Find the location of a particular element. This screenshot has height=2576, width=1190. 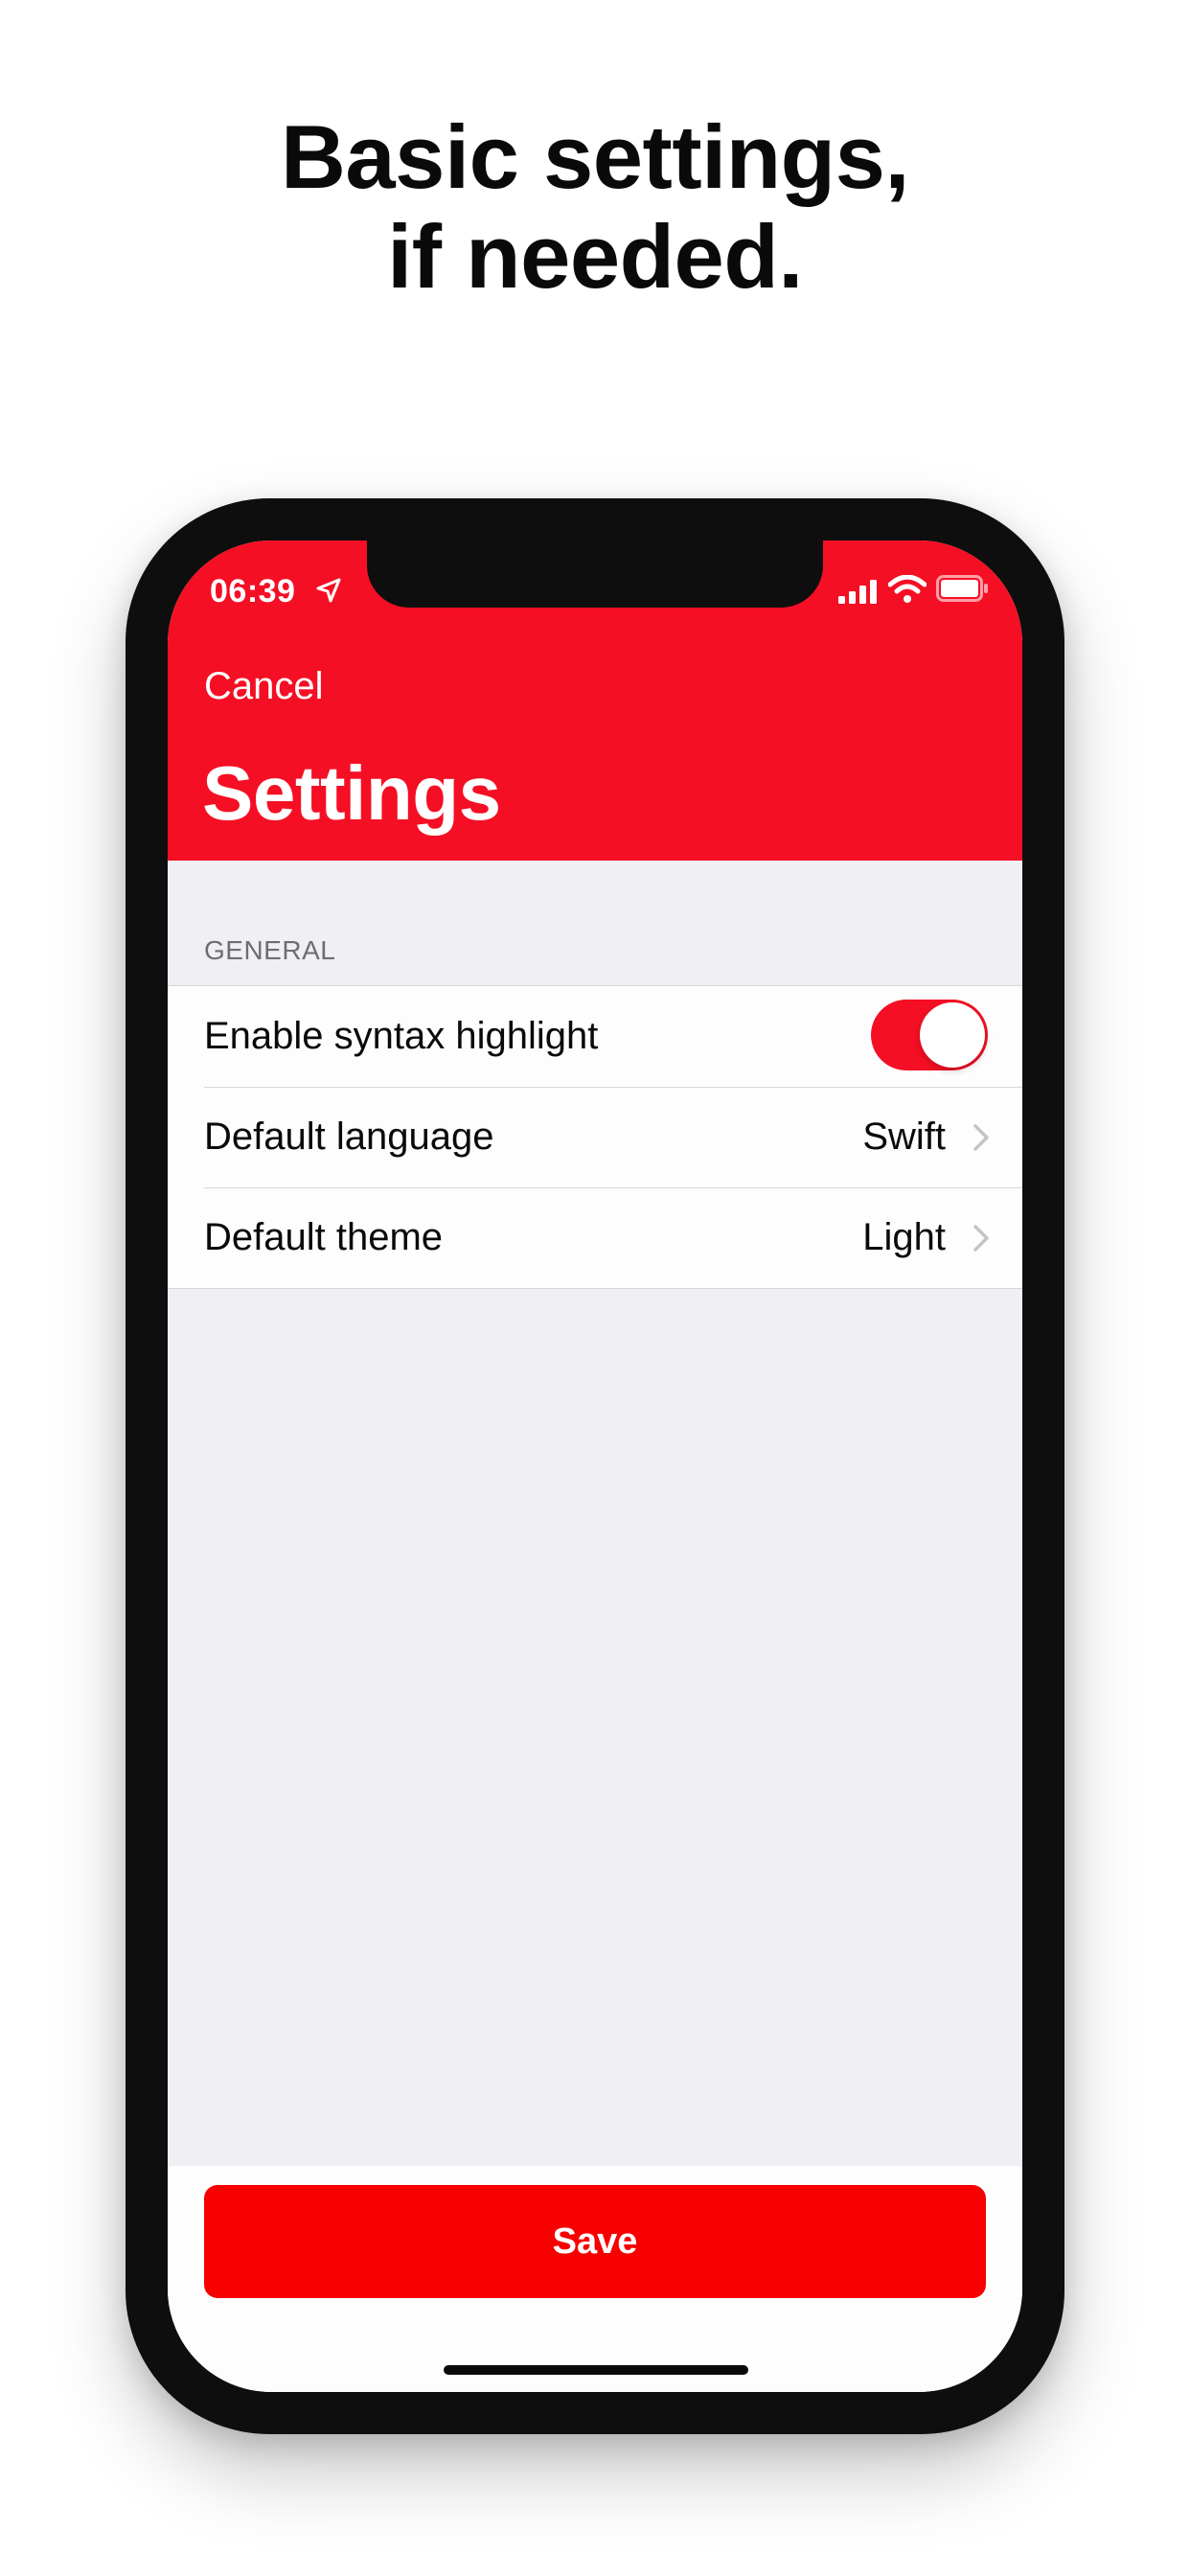

notch is located at coordinates (595, 574).